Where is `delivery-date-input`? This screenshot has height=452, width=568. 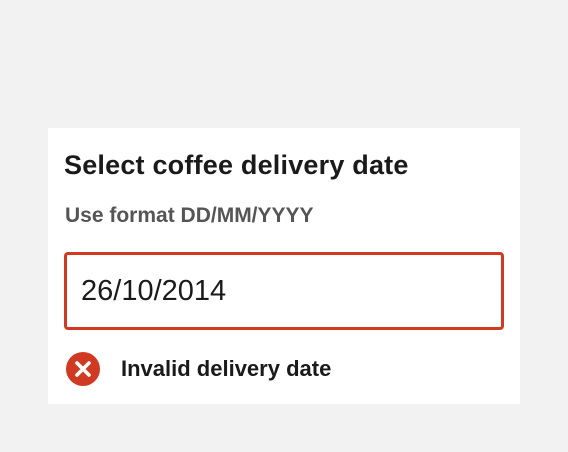
delivery-date-input is located at coordinates (284, 291).